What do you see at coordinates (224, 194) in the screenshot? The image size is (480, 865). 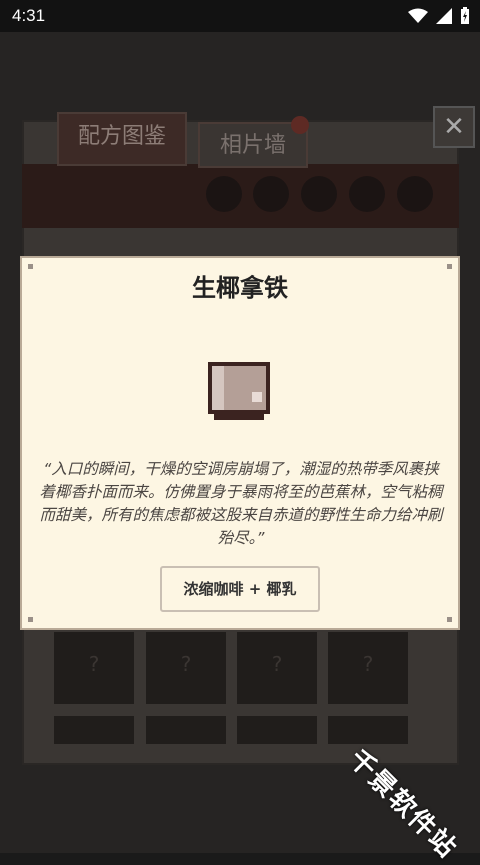 I see `coffee-cup-icon` at bounding box center [224, 194].